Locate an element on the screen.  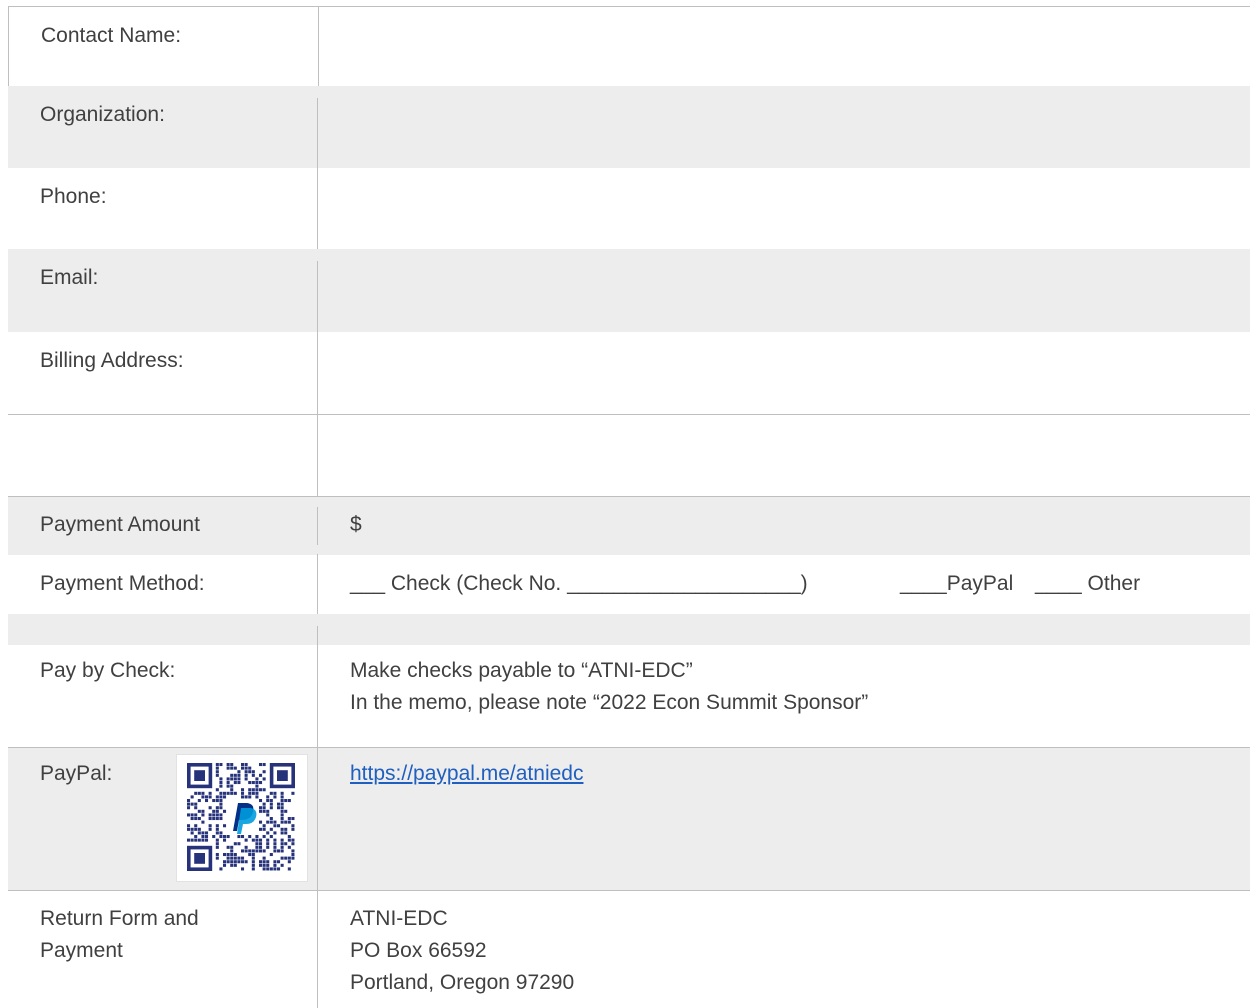
payment-amount-label: Payment Amount is located at coordinates (120, 524).